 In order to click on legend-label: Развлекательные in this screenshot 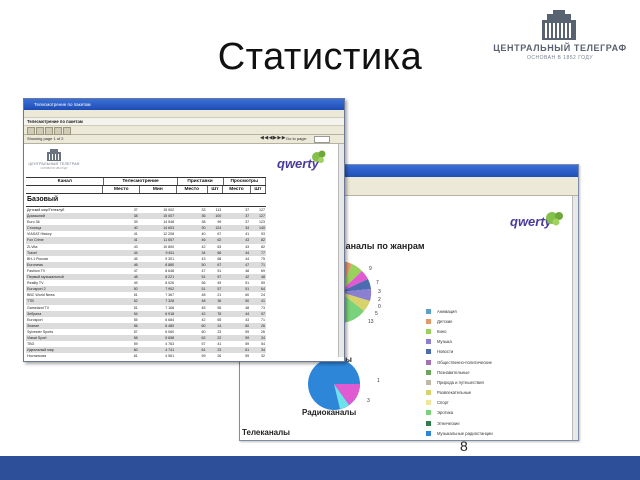, I will do `click(454, 393)`.